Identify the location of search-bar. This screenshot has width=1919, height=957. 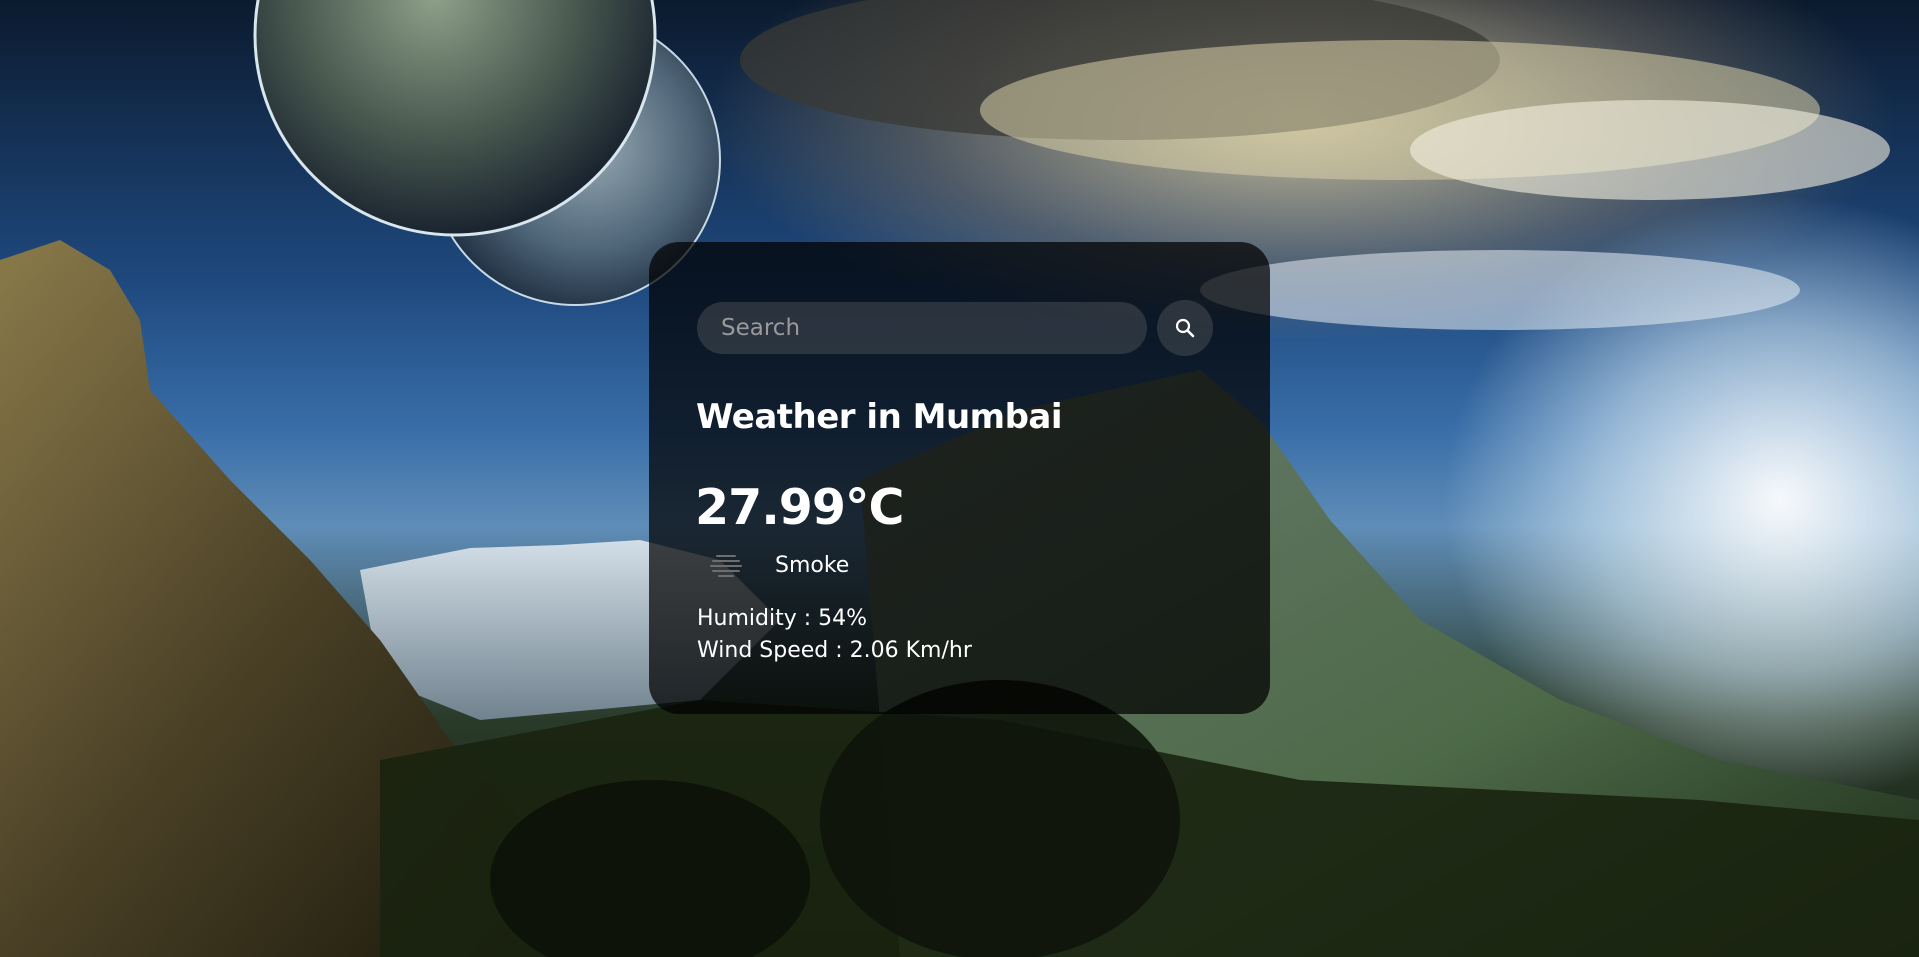
(955, 328).